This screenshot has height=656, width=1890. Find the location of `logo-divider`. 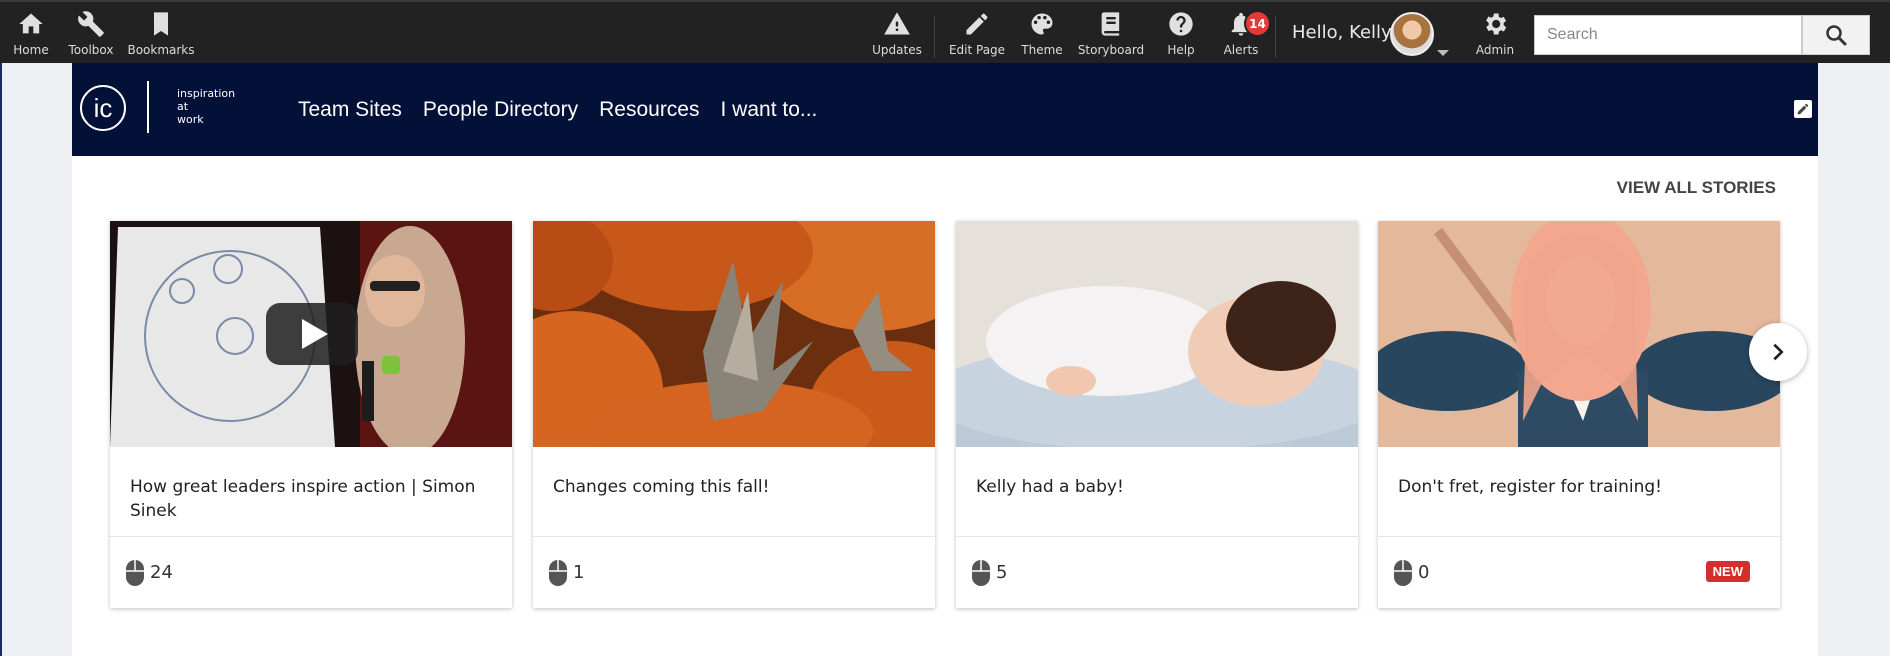

logo-divider is located at coordinates (148, 107).